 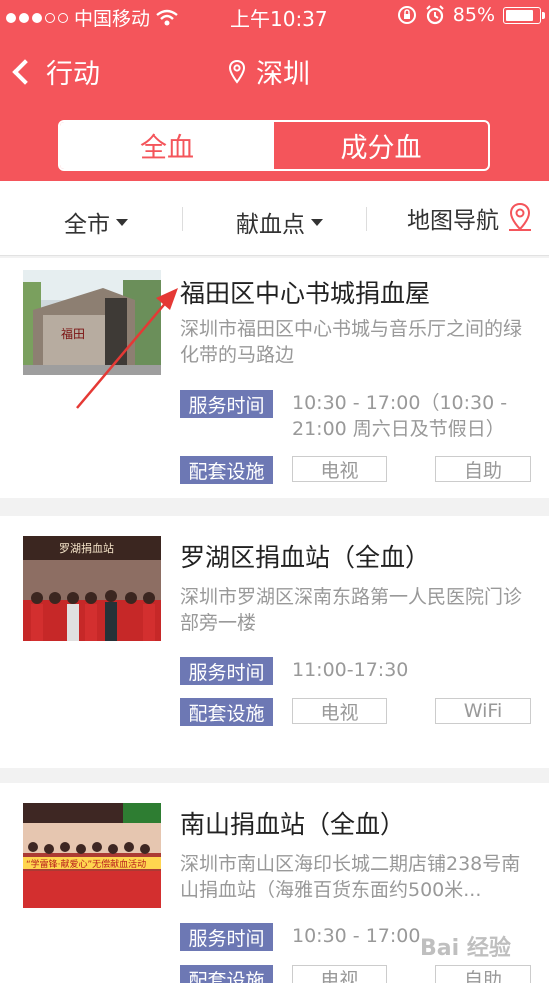 I want to click on battery-percent: 85%, so click(x=473, y=15).